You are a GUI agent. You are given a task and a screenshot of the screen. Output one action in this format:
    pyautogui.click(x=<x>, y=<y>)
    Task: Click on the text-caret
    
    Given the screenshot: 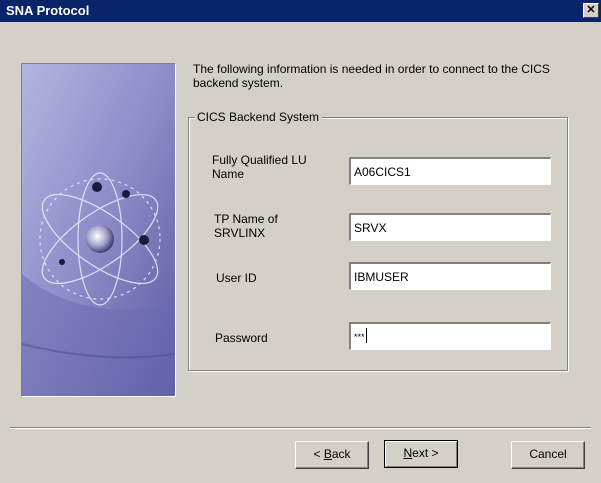 What is the action you would take?
    pyautogui.click(x=366, y=335)
    